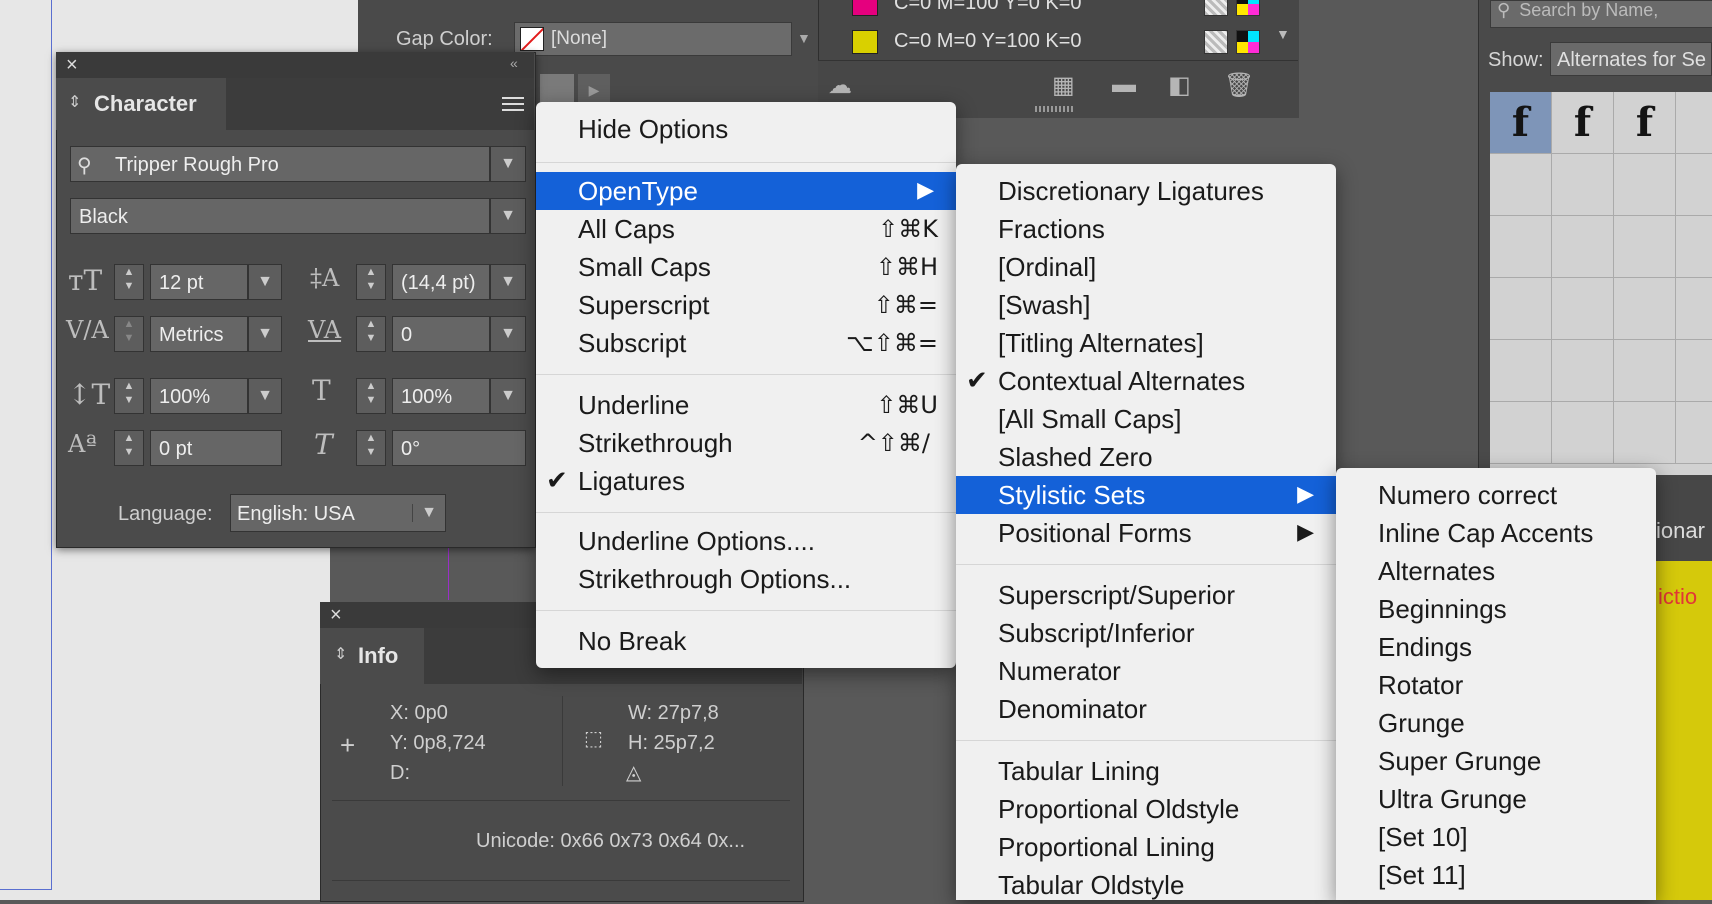 This screenshot has width=1712, height=904. I want to click on menu-item-proportional-oldstyle: Proportional Oldstyle, so click(1146, 809).